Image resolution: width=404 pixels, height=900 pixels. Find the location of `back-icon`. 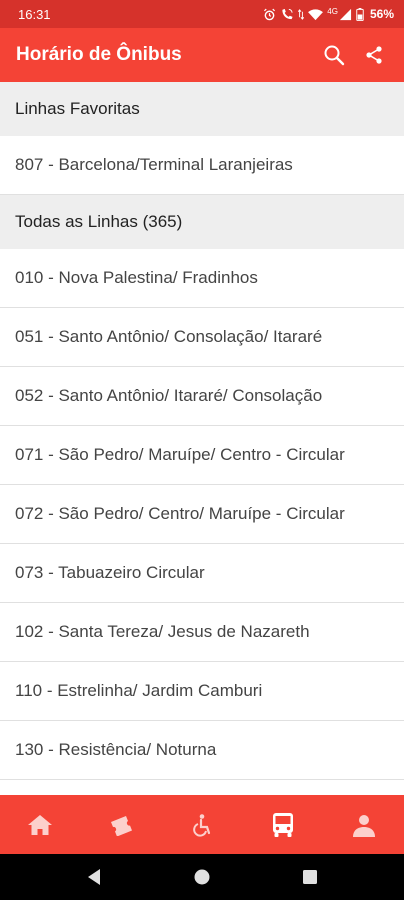

back-icon is located at coordinates (94, 877).